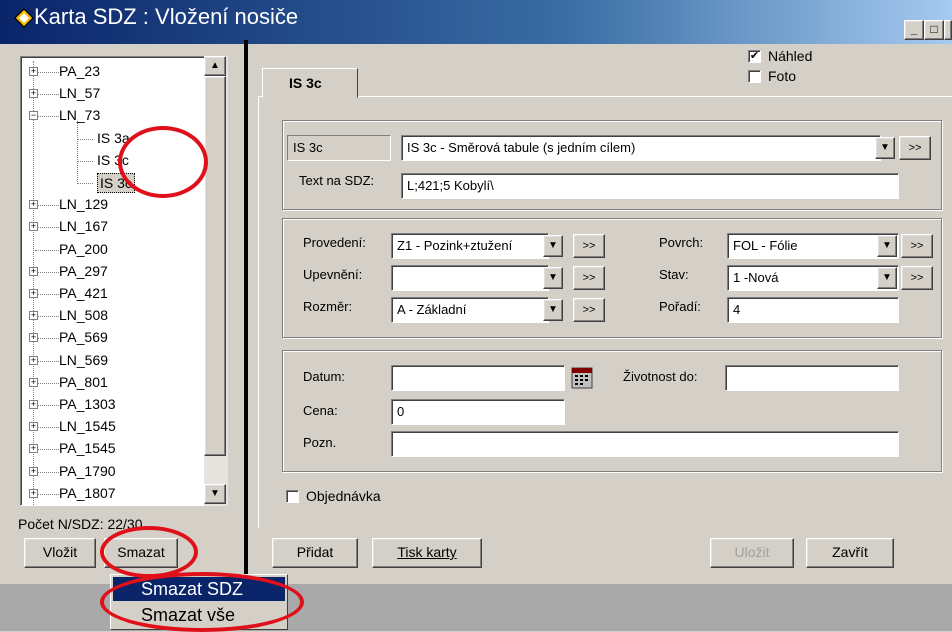 This screenshot has height=632, width=952. I want to click on panel-divider, so click(246, 320).